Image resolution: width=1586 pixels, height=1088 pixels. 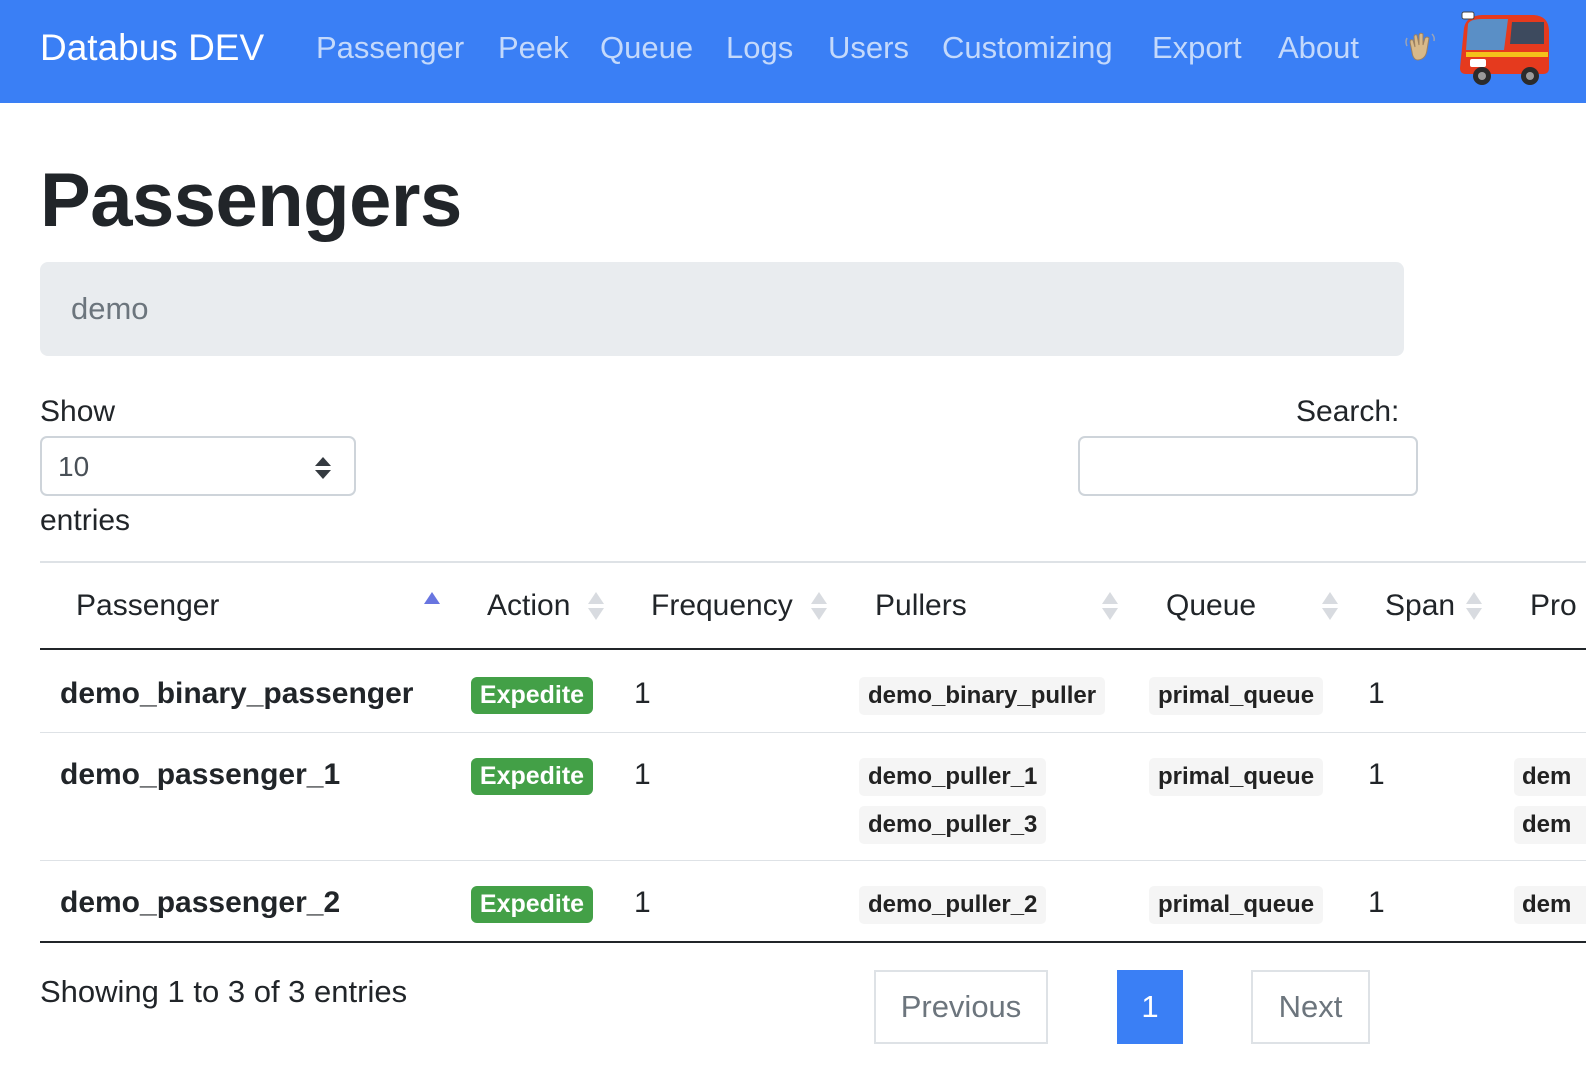 What do you see at coordinates (1502, 49) in the screenshot?
I see `bus-logo` at bounding box center [1502, 49].